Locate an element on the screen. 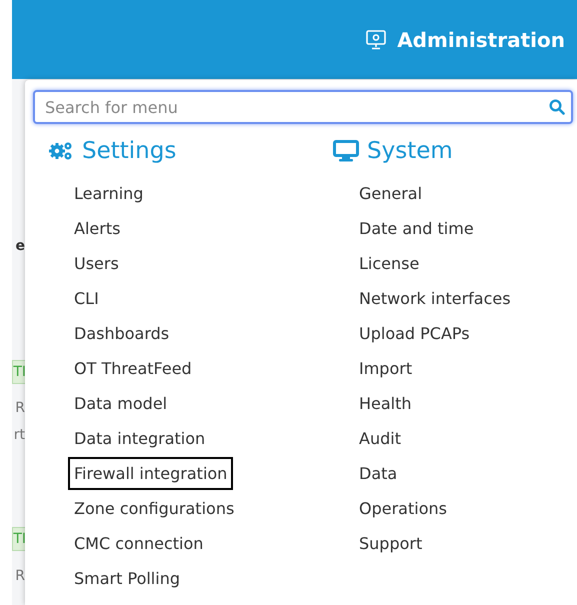 Image resolution: width=577 pixels, height=605 pixels. menu-item: Network interfaces is located at coordinates (435, 298).